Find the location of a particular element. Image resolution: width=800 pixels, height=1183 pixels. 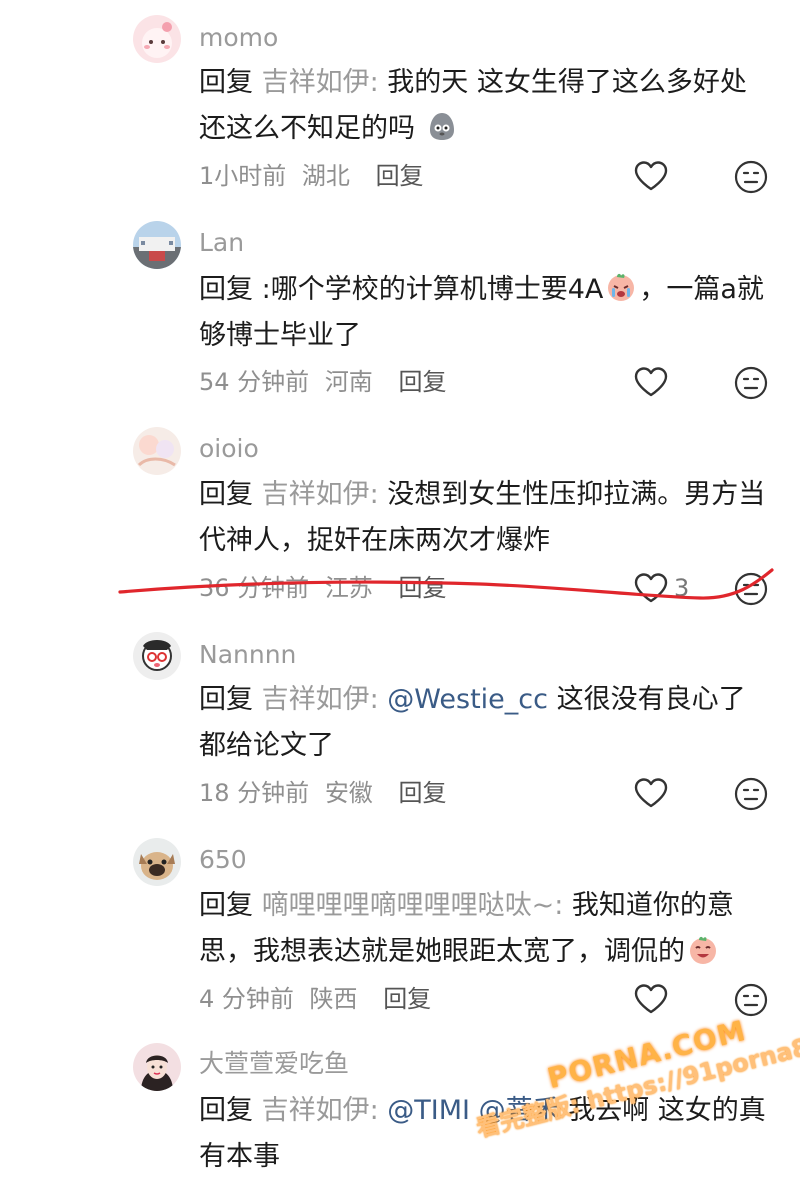

comment-meta: 4 分钟前 陕西 回复 is located at coordinates (315, 999).